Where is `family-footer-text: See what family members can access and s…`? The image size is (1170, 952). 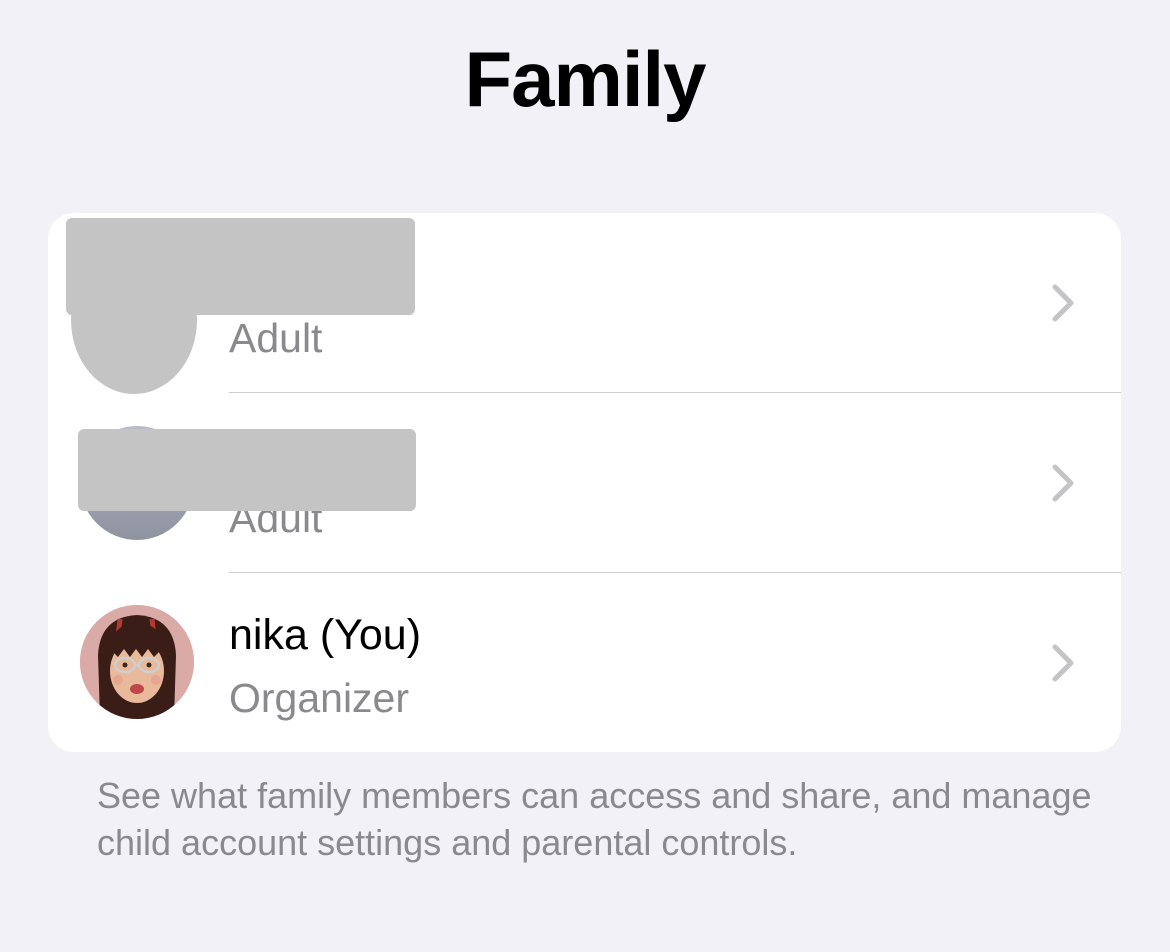 family-footer-text: See what family members can access and s… is located at coordinates (594, 819).